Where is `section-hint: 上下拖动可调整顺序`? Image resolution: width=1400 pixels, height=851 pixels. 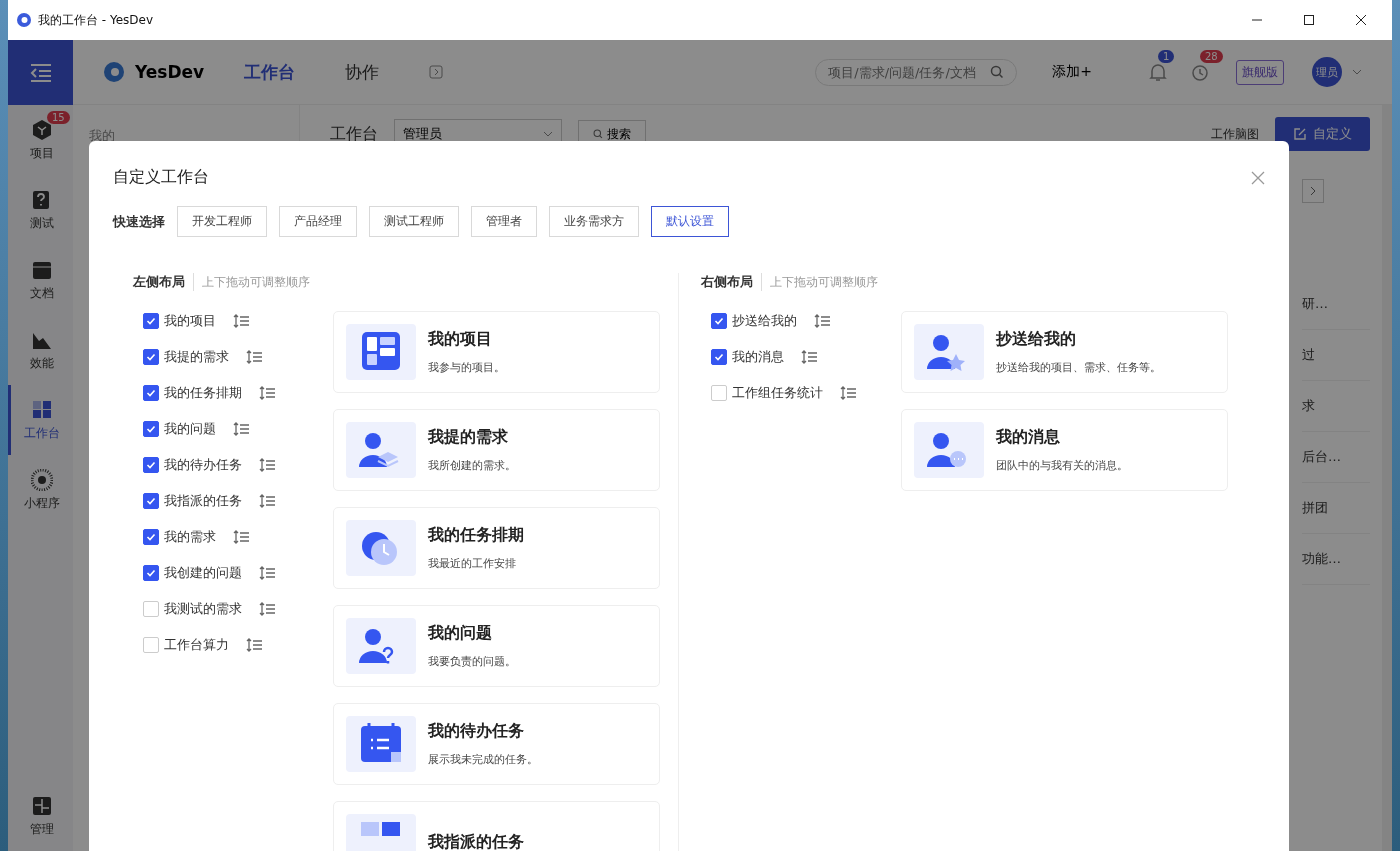
section-hint: 上下拖动可调整顺序 is located at coordinates (824, 282).